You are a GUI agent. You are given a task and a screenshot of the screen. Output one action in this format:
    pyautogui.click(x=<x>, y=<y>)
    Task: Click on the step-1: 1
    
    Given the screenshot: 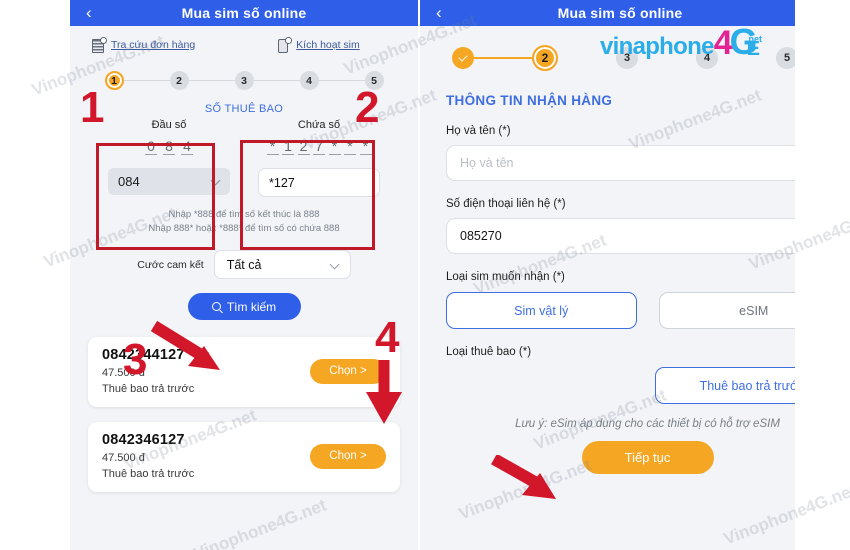 What is the action you would take?
    pyautogui.click(x=114, y=80)
    